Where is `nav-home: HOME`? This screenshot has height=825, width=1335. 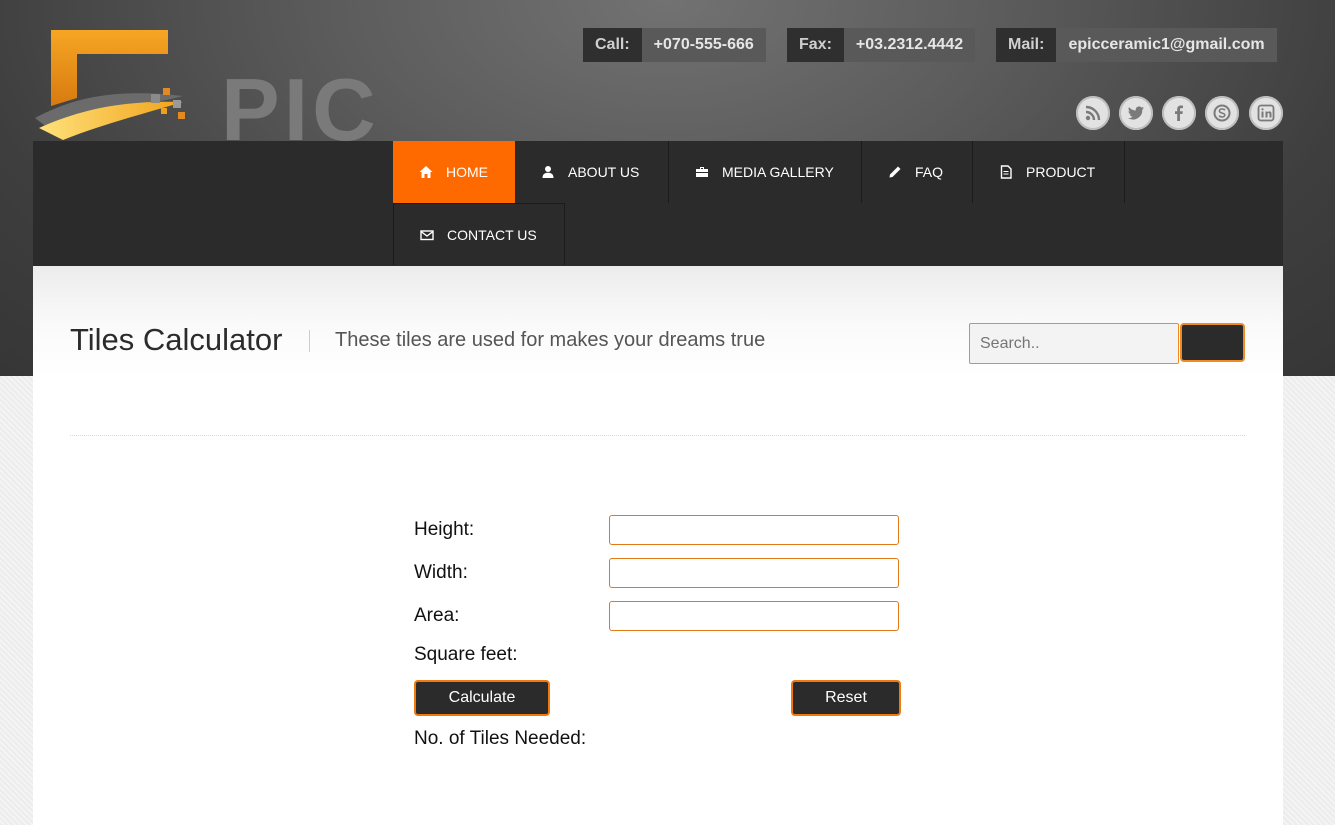 nav-home: HOME is located at coordinates (454, 172).